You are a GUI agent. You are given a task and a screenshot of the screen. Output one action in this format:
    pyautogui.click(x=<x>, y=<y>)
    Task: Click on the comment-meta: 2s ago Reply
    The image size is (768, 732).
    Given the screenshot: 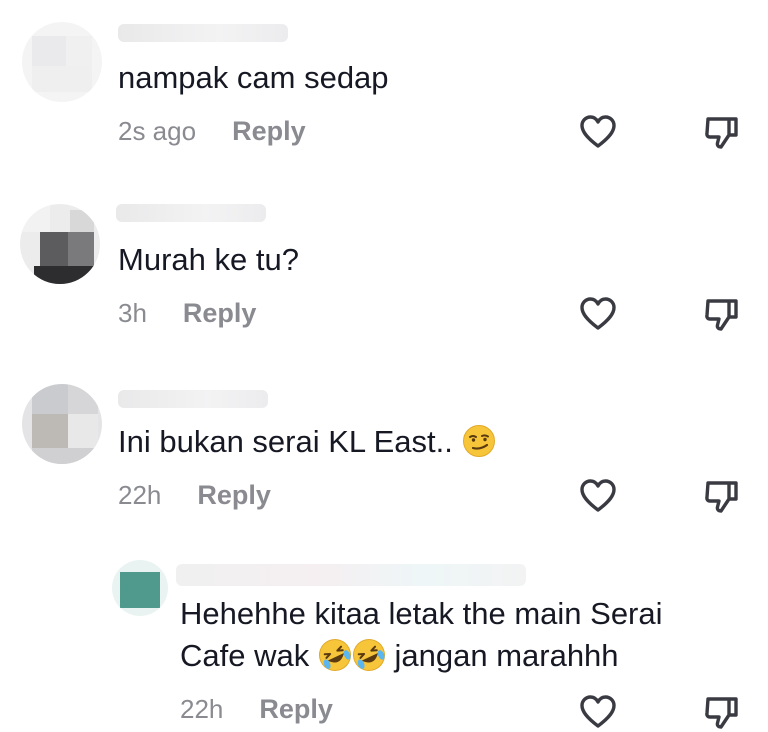 What is the action you would take?
    pyautogui.click(x=212, y=131)
    